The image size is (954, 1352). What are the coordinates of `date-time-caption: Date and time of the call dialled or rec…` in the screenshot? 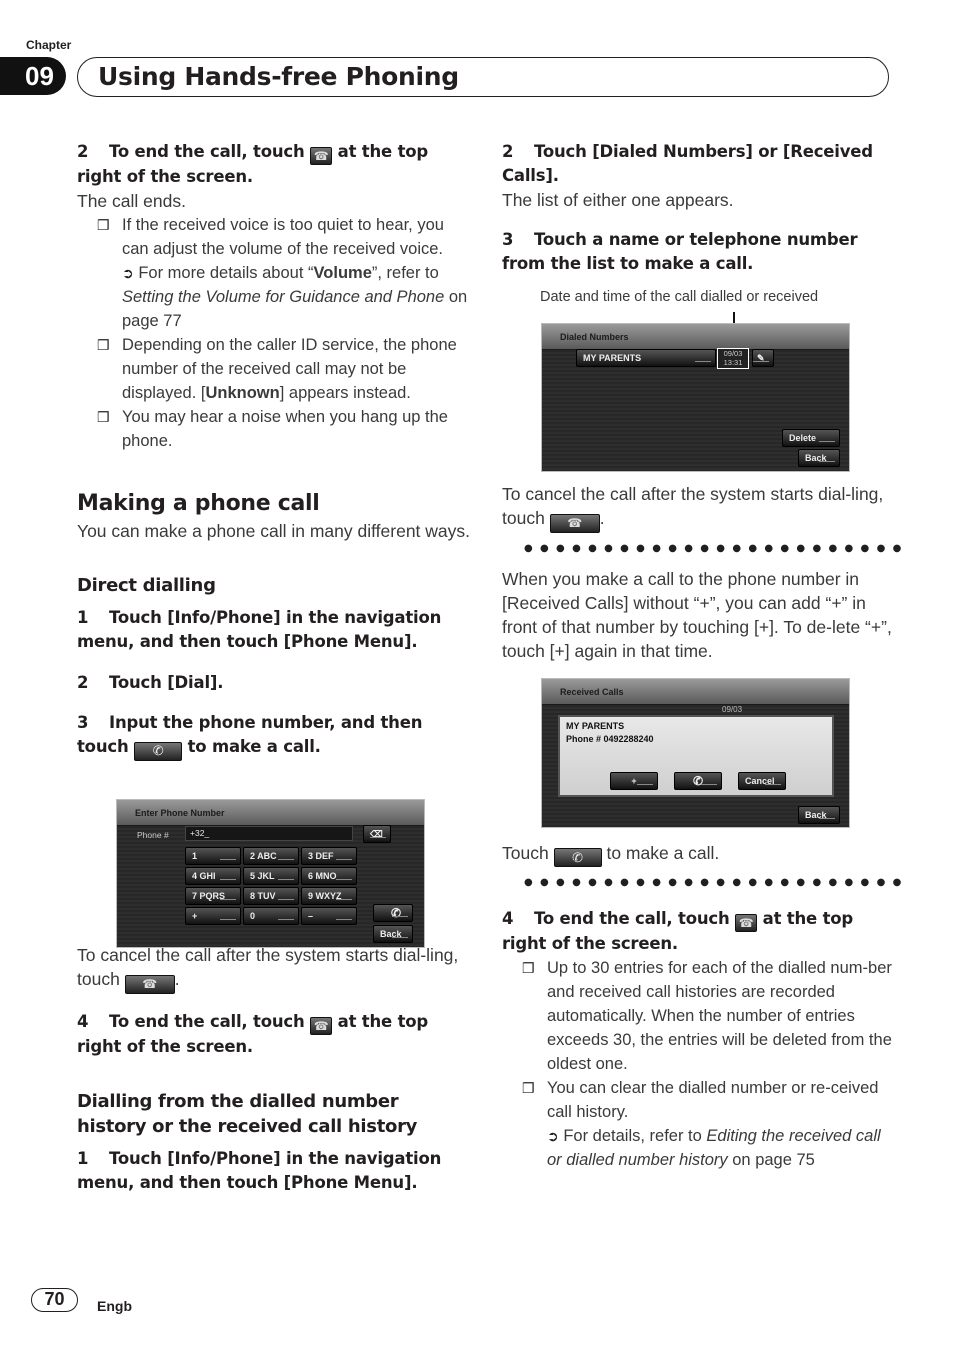 It's located at (679, 297).